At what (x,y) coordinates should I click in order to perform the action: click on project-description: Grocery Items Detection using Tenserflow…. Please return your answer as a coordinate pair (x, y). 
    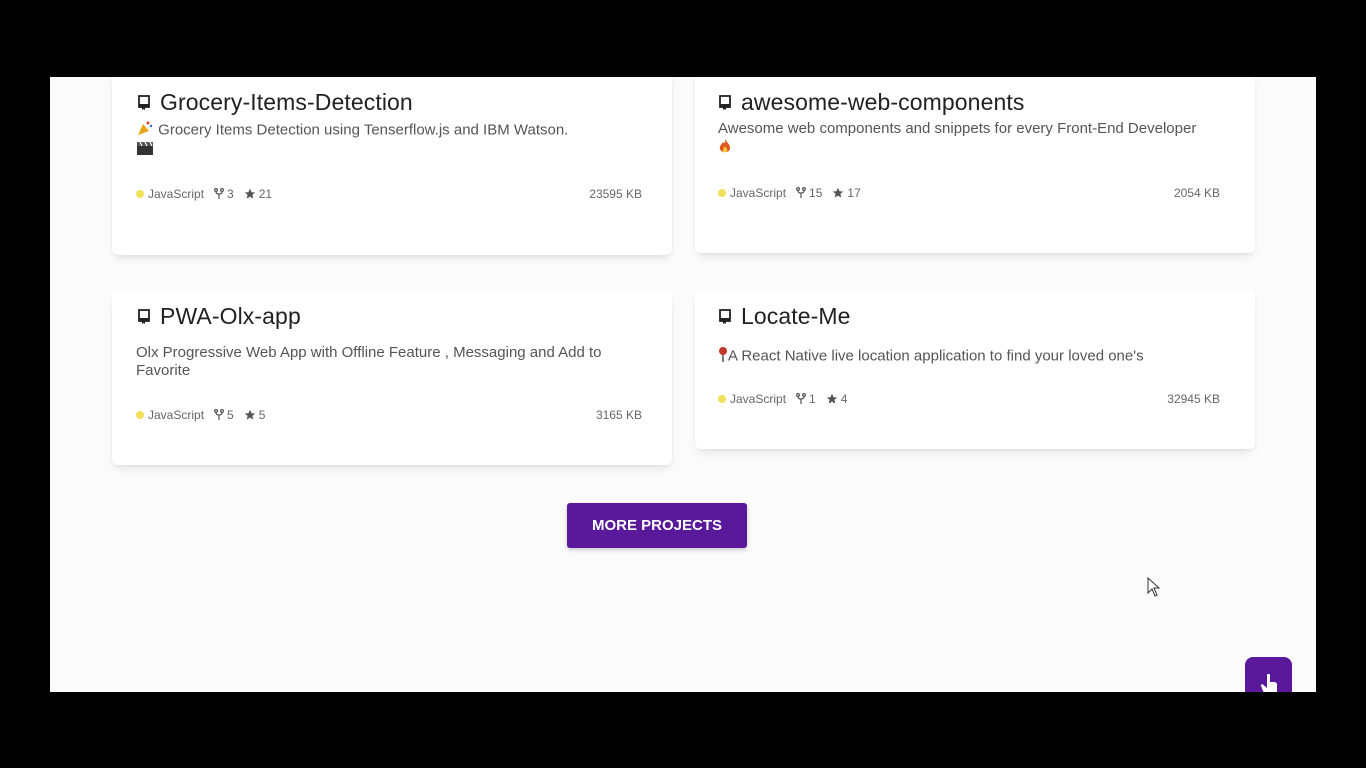
    Looking at the image, I should click on (391, 140).